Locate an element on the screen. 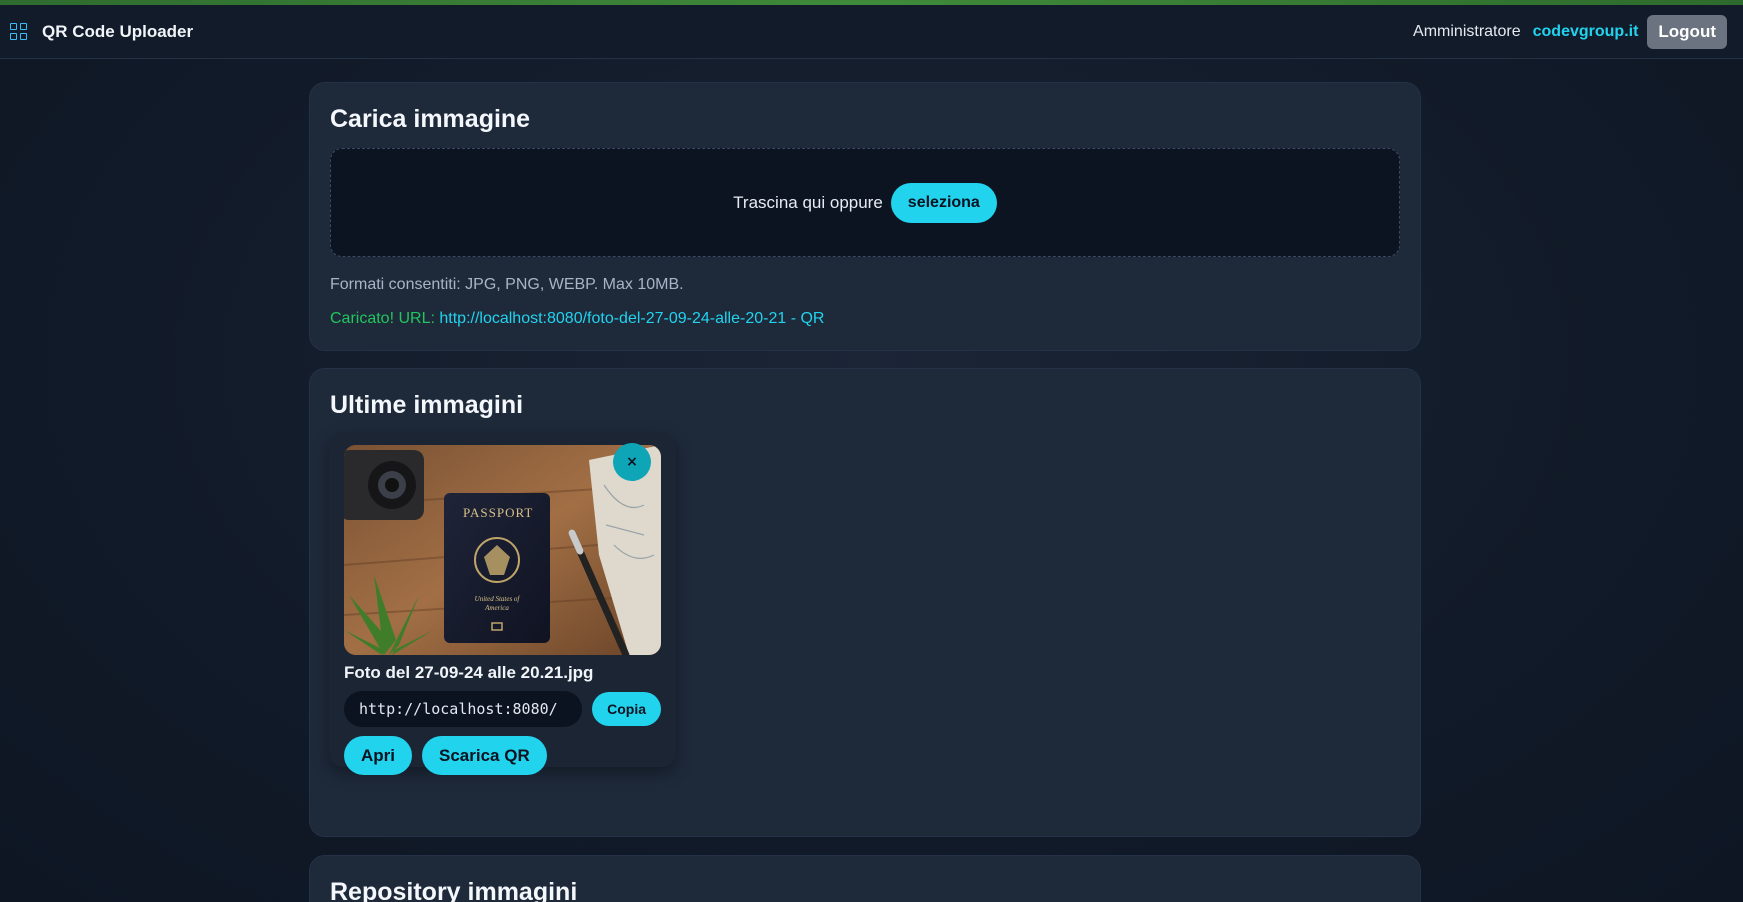  image-url-row: Copia is located at coordinates (502, 709).